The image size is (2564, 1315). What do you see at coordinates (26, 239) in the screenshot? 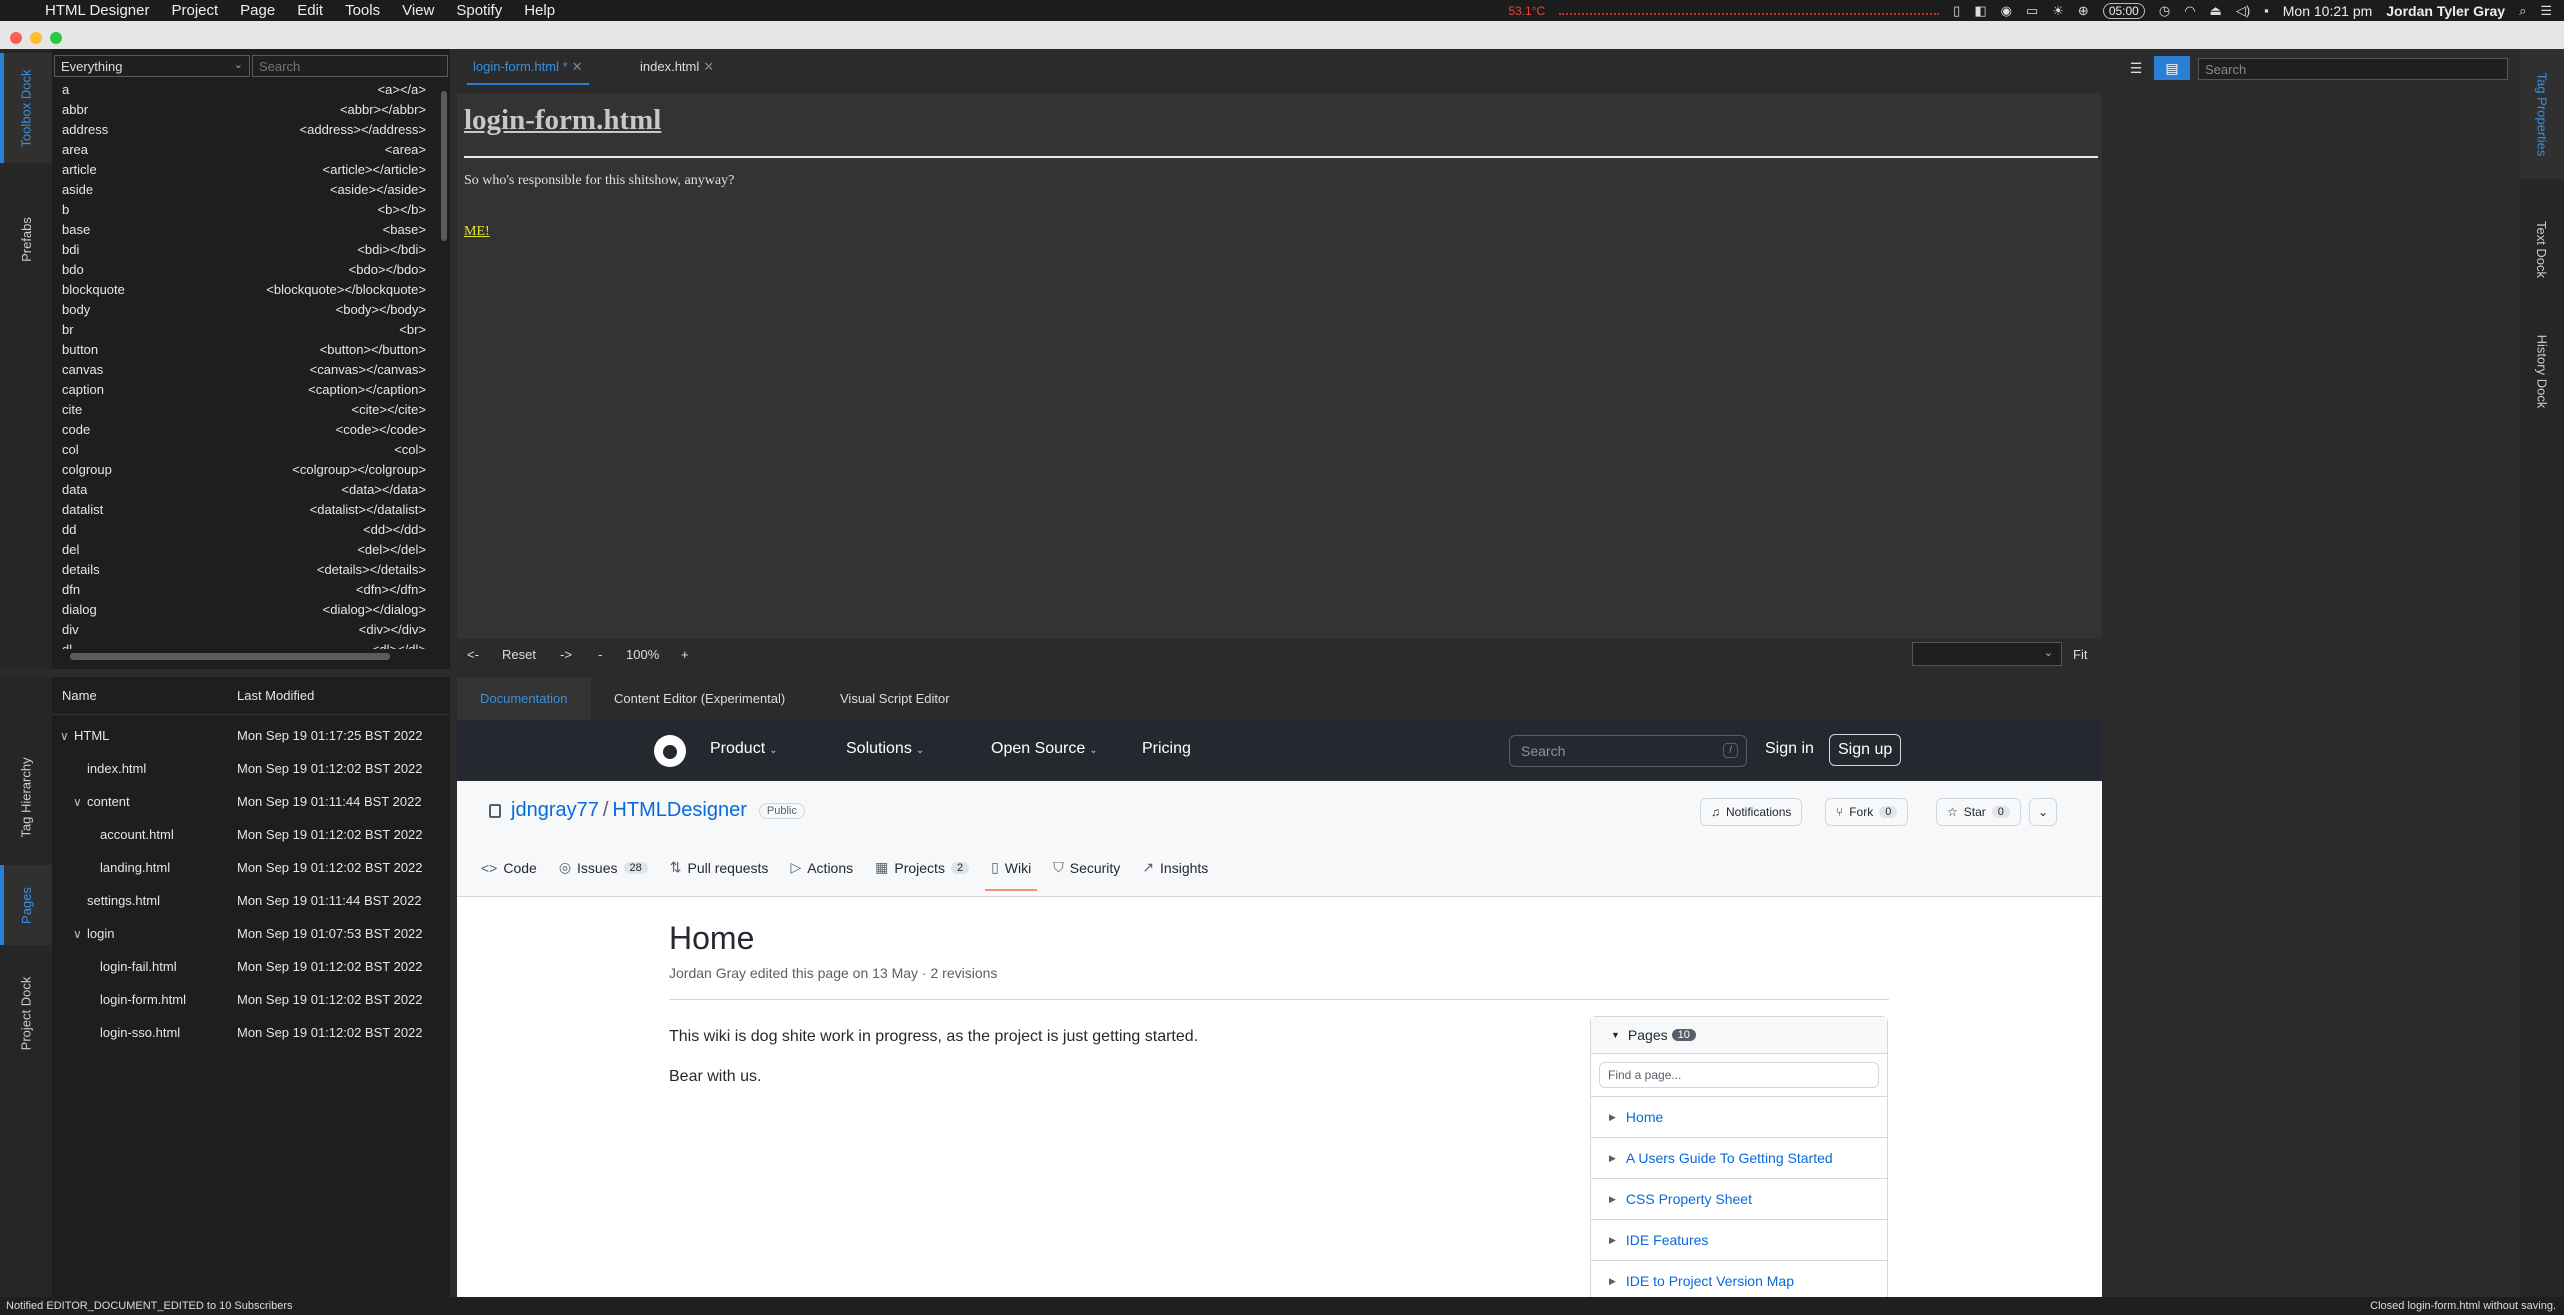
I see `tab-prefabs: Prefabs` at bounding box center [26, 239].